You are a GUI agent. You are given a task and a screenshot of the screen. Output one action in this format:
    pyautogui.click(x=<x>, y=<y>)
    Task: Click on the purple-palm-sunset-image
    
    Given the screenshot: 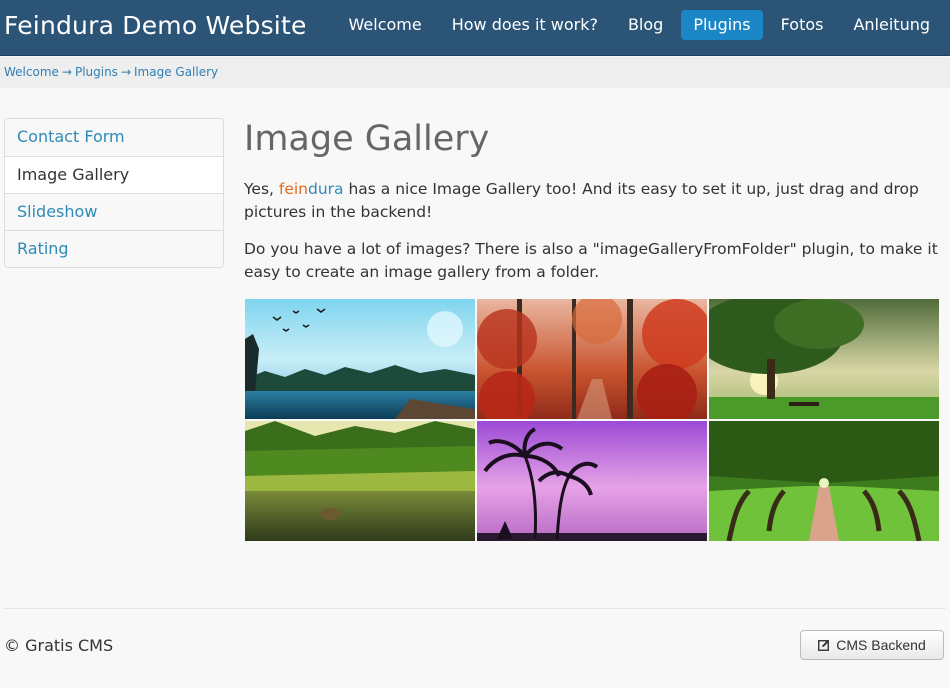 What is the action you would take?
    pyautogui.click(x=592, y=481)
    